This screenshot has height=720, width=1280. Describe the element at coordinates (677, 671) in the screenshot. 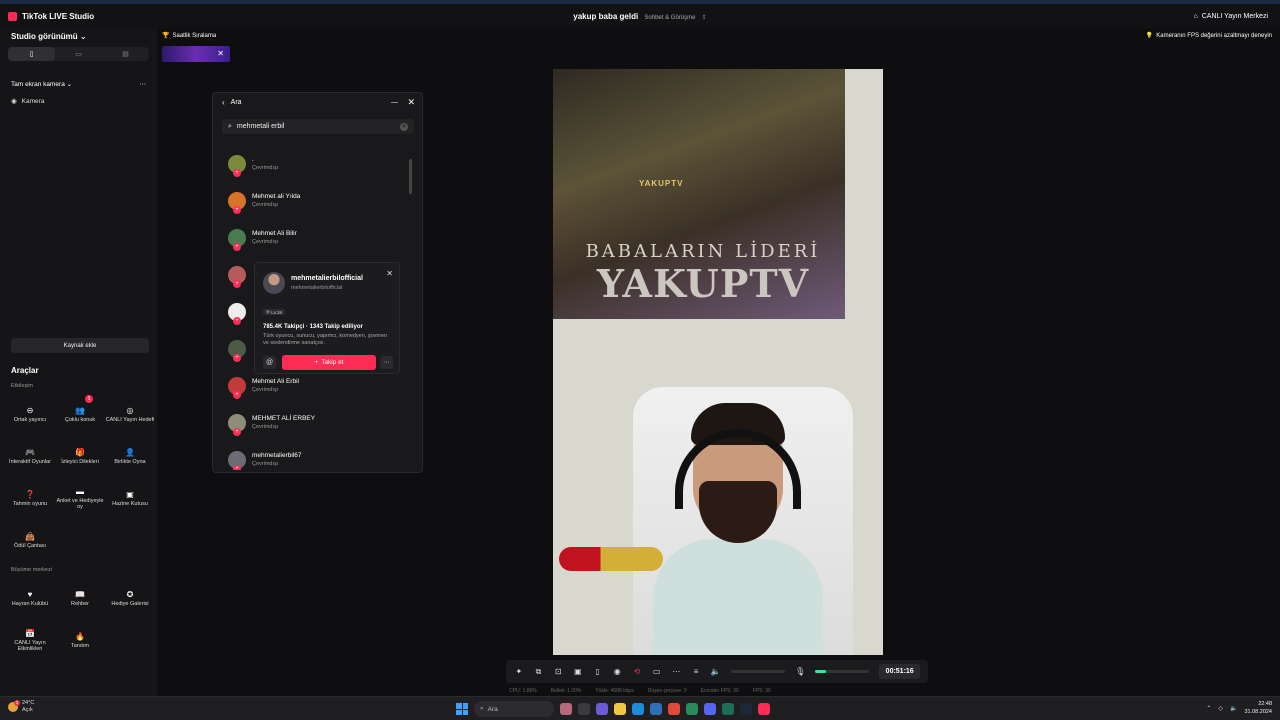

I see `more-icon: ⋯` at that location.